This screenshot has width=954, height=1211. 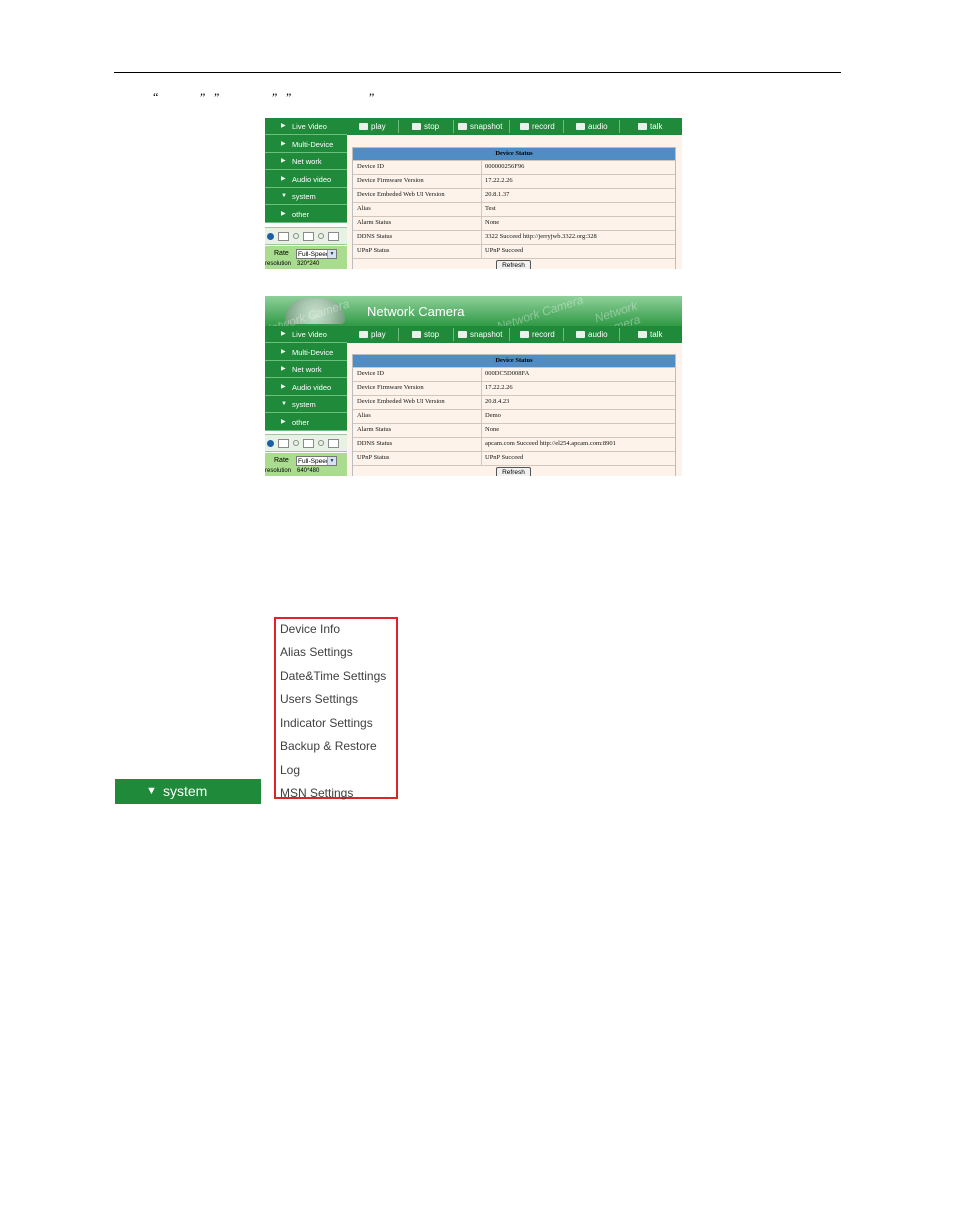 What do you see at coordinates (308, 471) in the screenshot?
I see `resolution-select: 640*480` at bounding box center [308, 471].